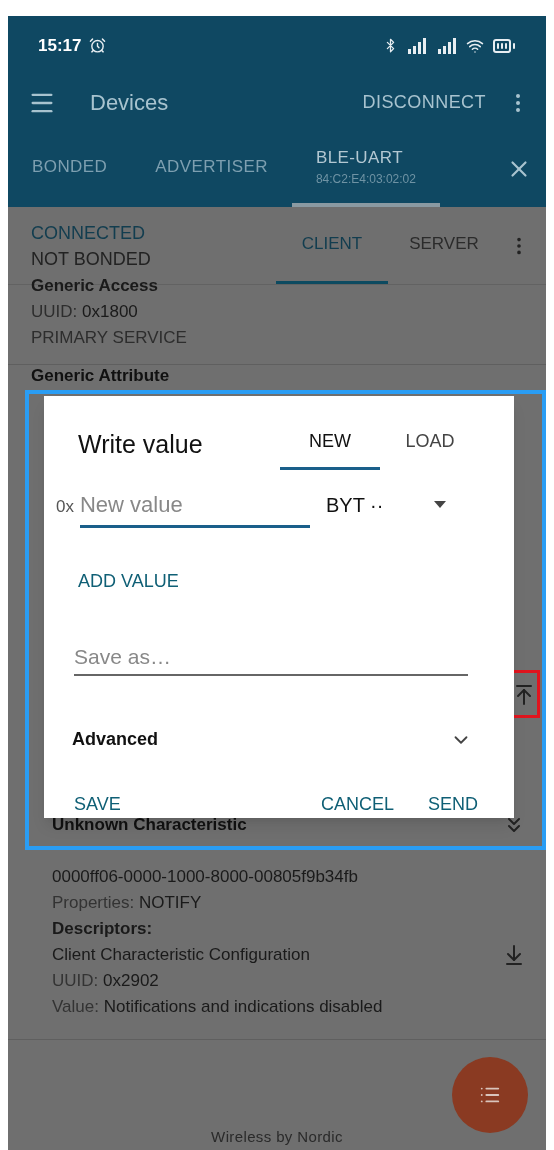  Describe the element at coordinates (277, 1136) in the screenshot. I see `footer-text: Wireless by Nordic` at that location.